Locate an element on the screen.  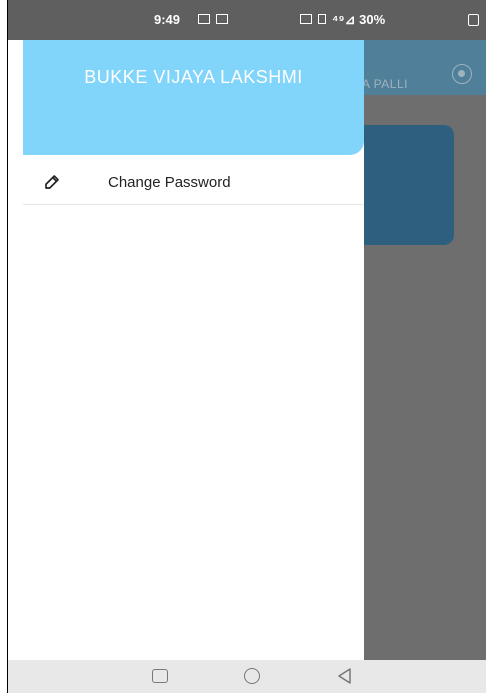
user-name: BUKKE VIJAYA LAKSHMI is located at coordinates (193, 77).